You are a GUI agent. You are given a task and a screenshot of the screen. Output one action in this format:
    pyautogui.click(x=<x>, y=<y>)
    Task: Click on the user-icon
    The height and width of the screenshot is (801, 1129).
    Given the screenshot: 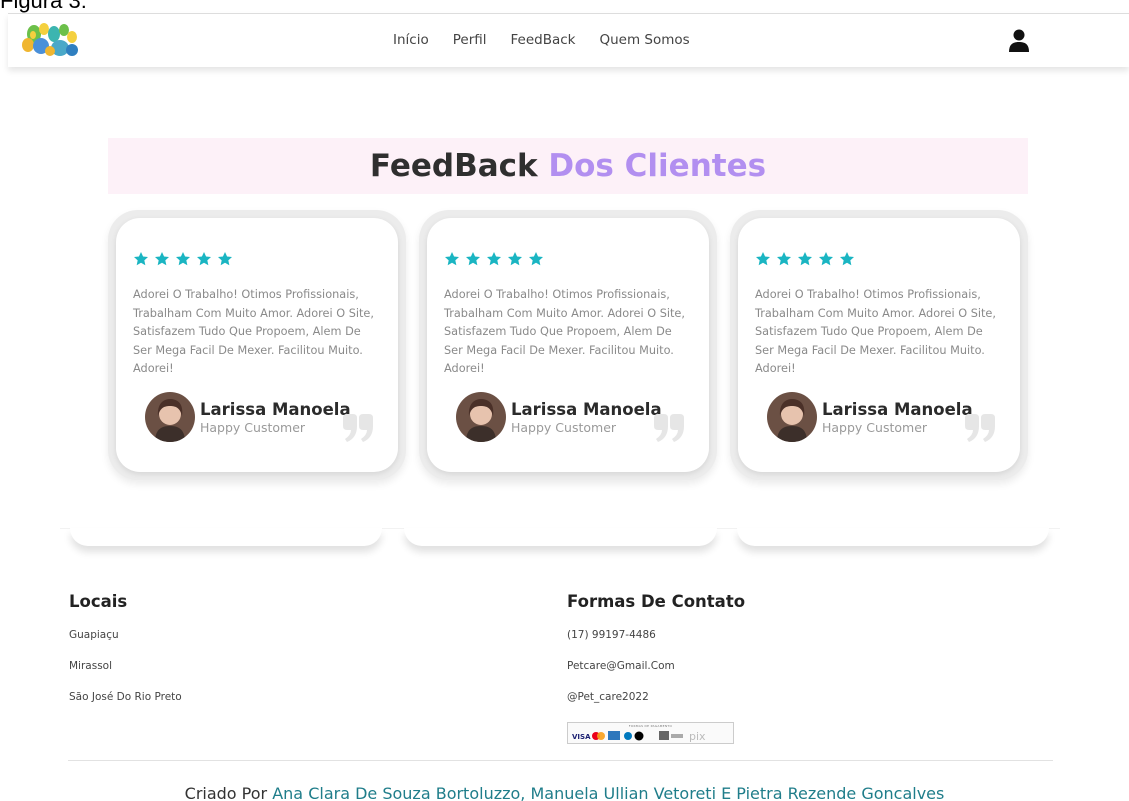 What is the action you would take?
    pyautogui.click(x=1019, y=41)
    